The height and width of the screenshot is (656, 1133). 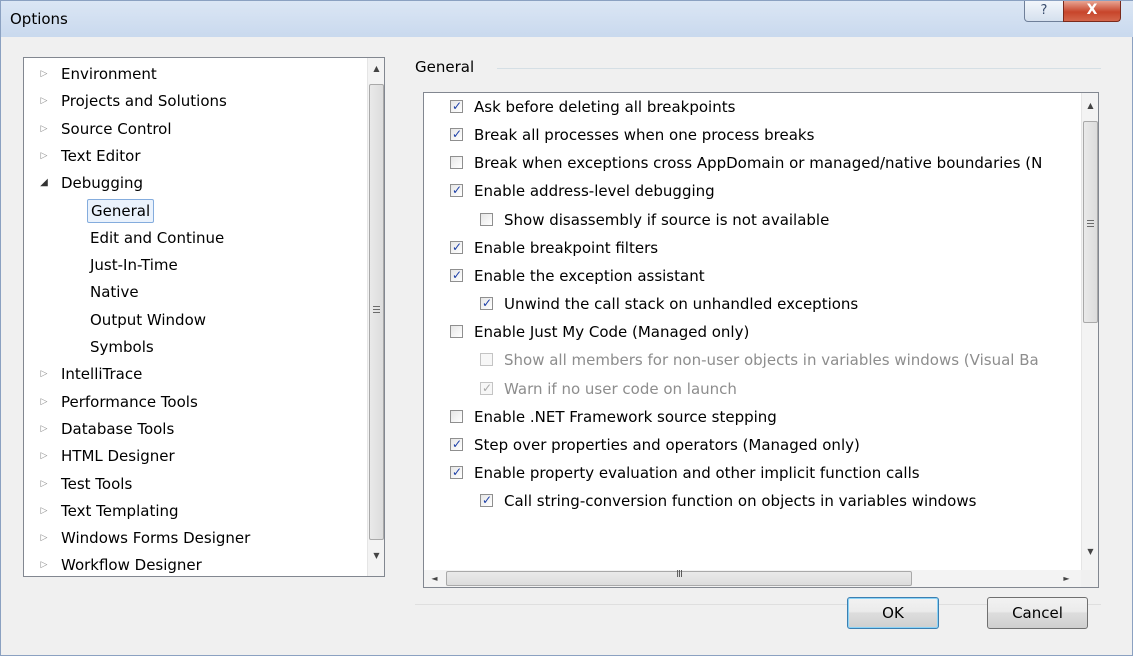 I want to click on option-row: Enable Just My Code (Managed only), so click(x=770, y=332).